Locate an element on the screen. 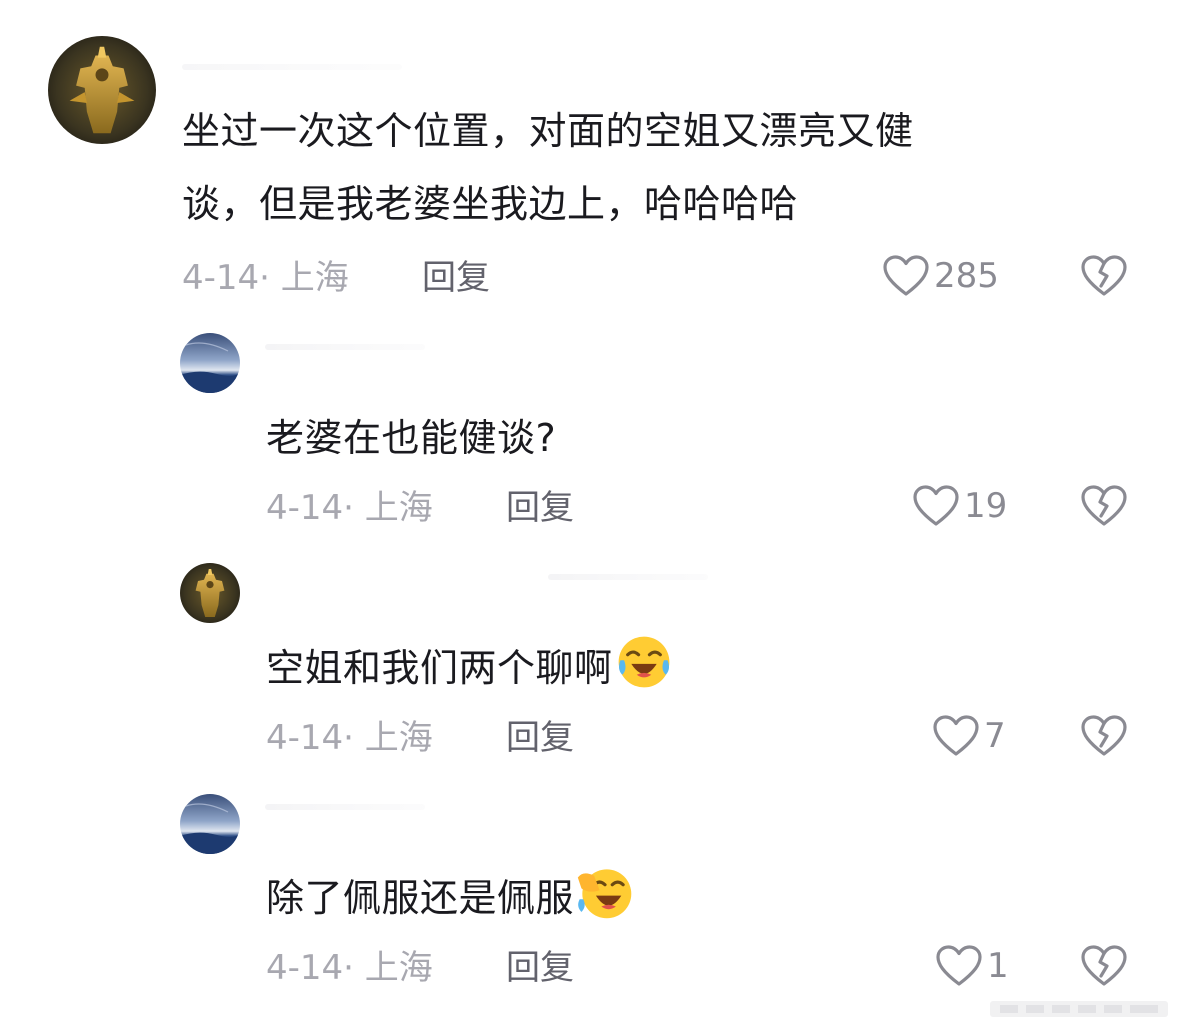  comment-text: 坐过一次这个位置，对面的空姐又漂亮又健 谈，但是我老婆坐我边上，哈哈哈哈 is located at coordinates (548, 167).